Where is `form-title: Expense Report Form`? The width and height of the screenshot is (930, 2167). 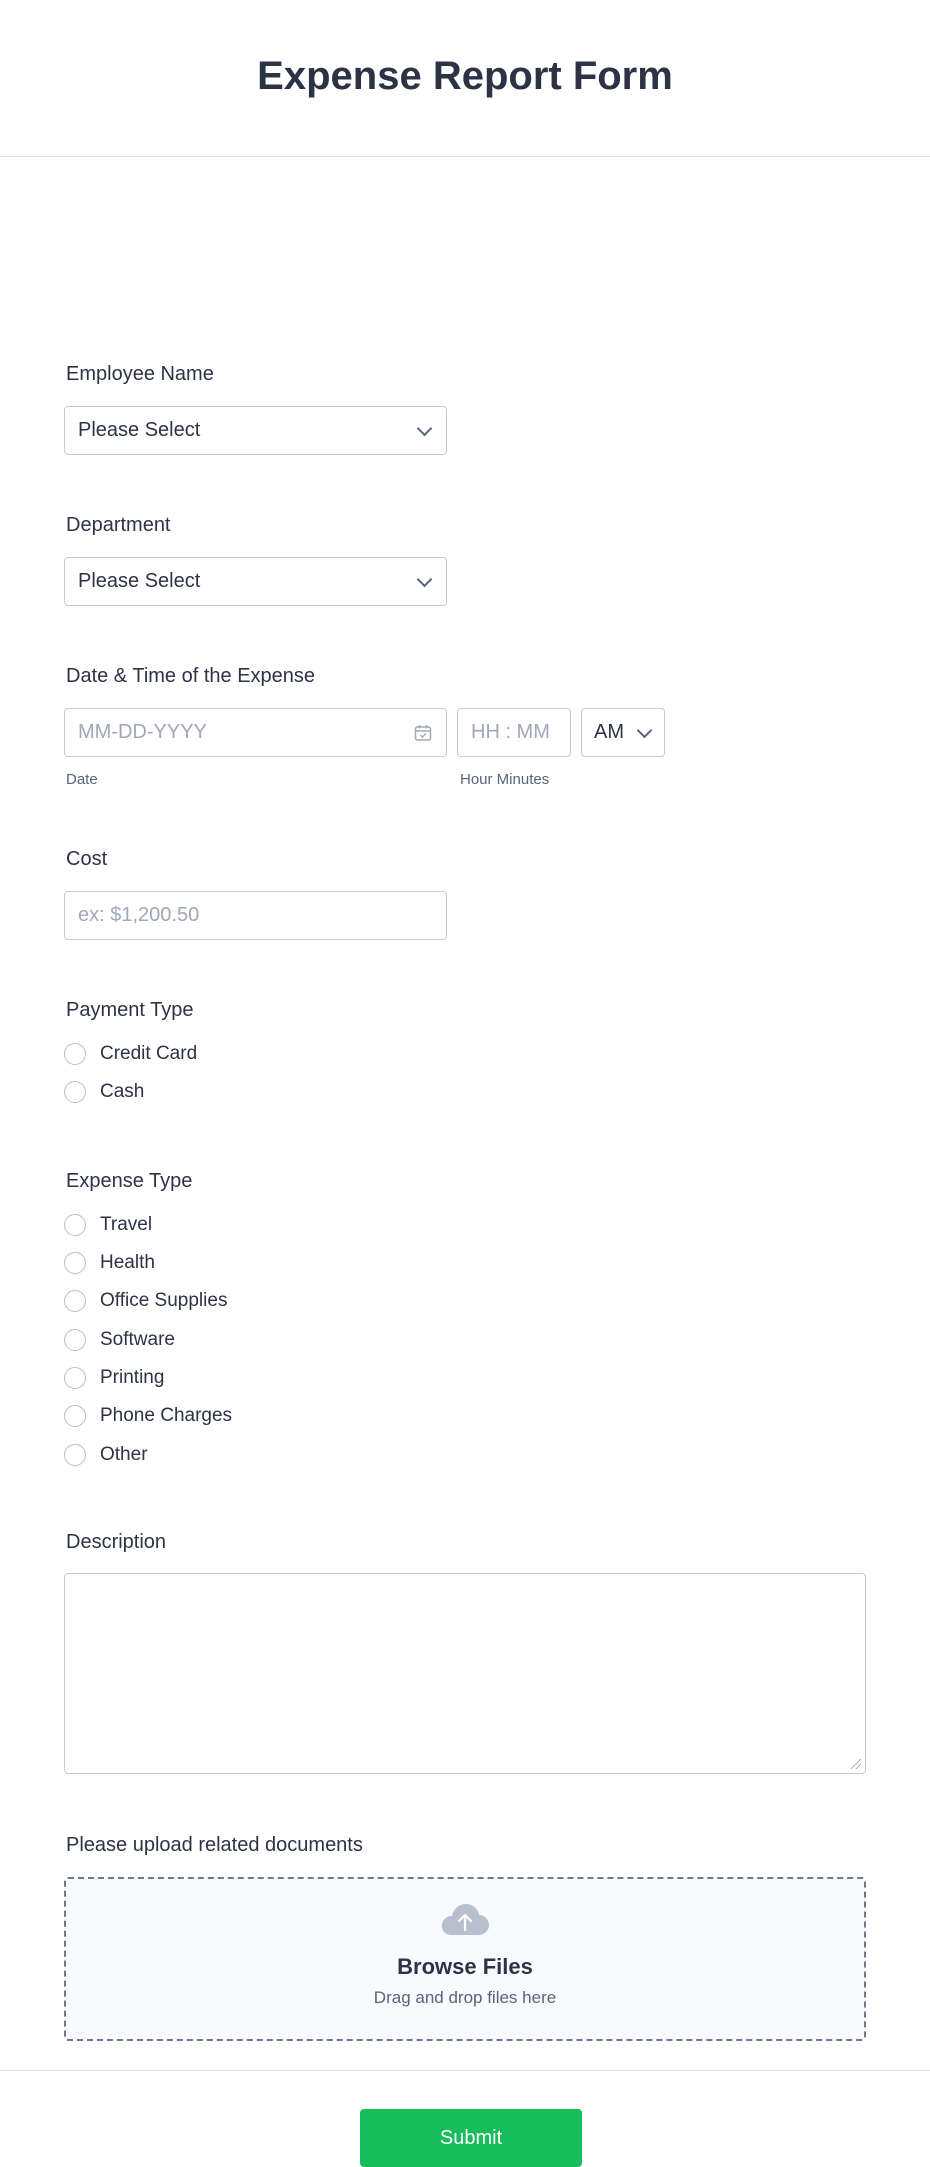 form-title: Expense Report Form is located at coordinates (465, 75).